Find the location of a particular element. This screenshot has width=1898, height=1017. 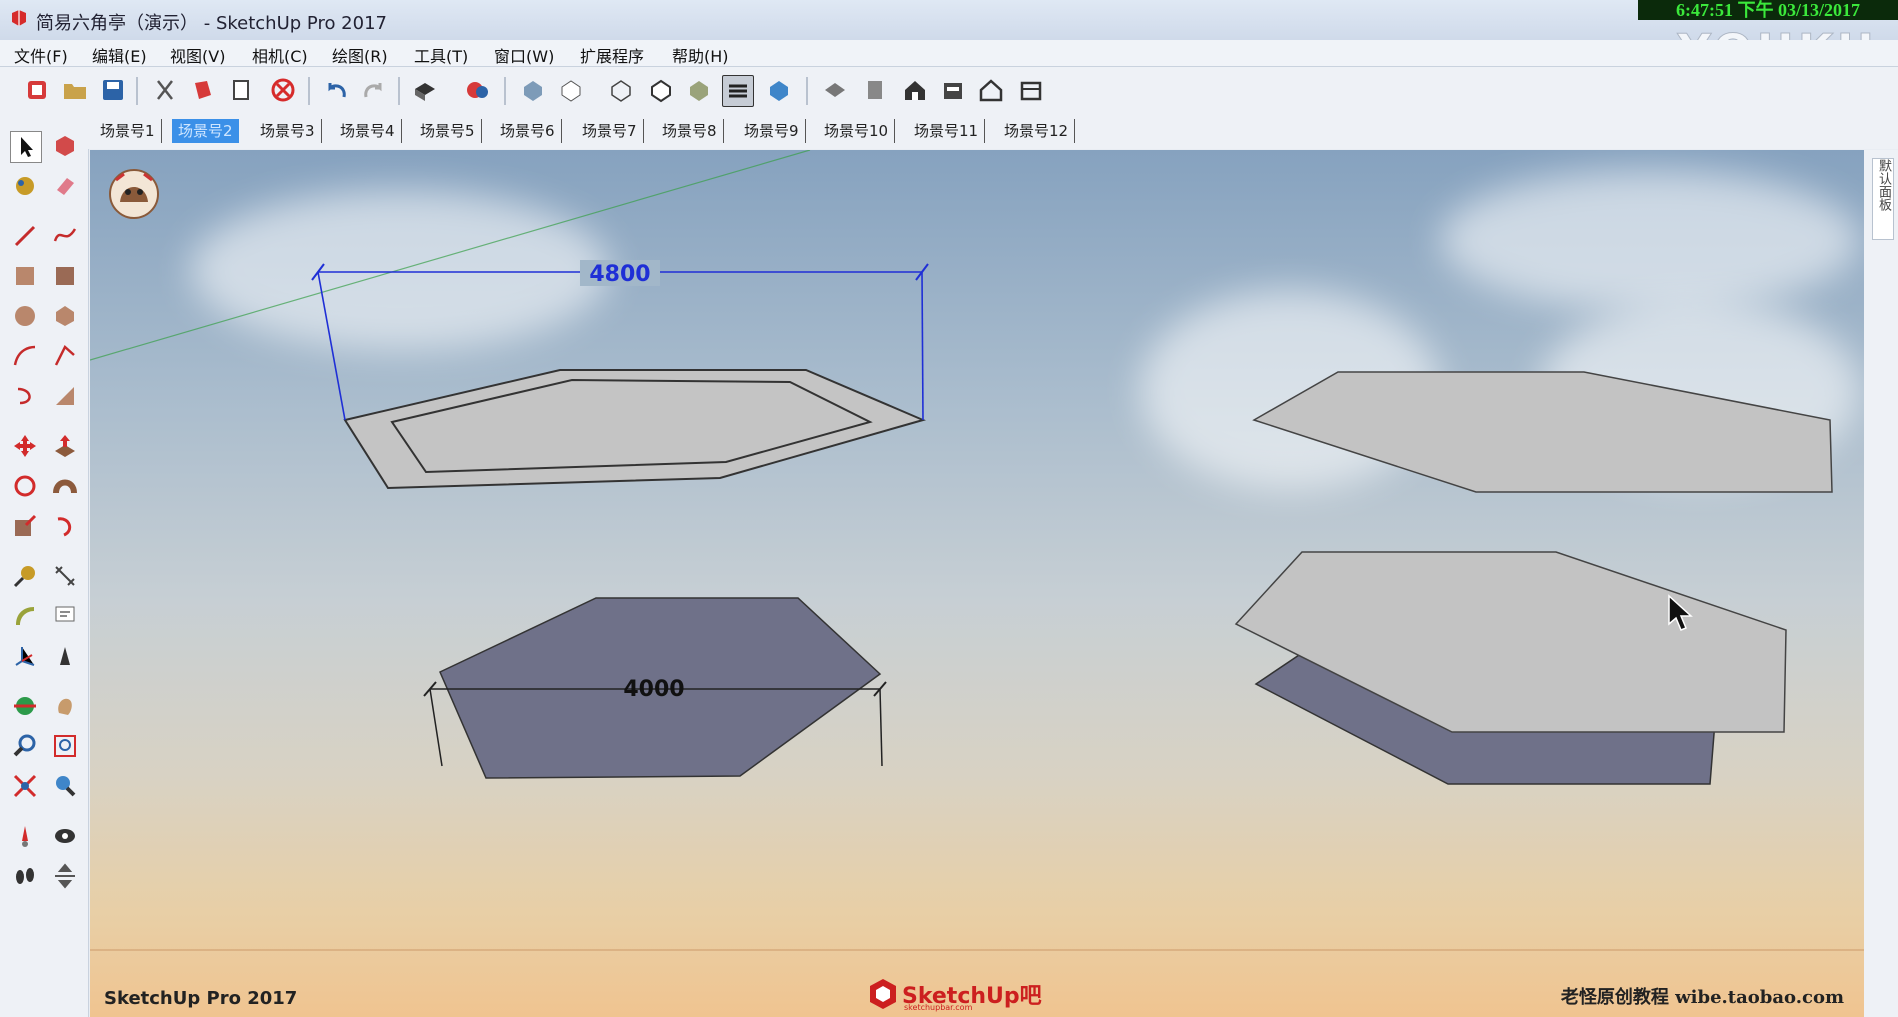

axes-tool-icon is located at coordinates (25, 656).